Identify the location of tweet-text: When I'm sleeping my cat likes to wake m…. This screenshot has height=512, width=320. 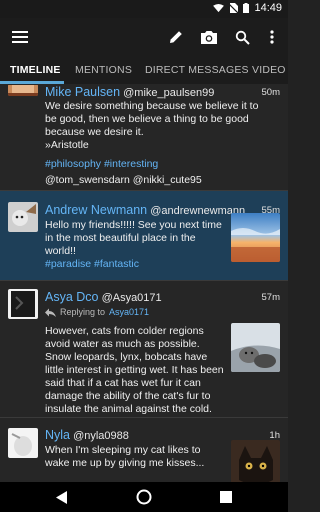
(125, 456).